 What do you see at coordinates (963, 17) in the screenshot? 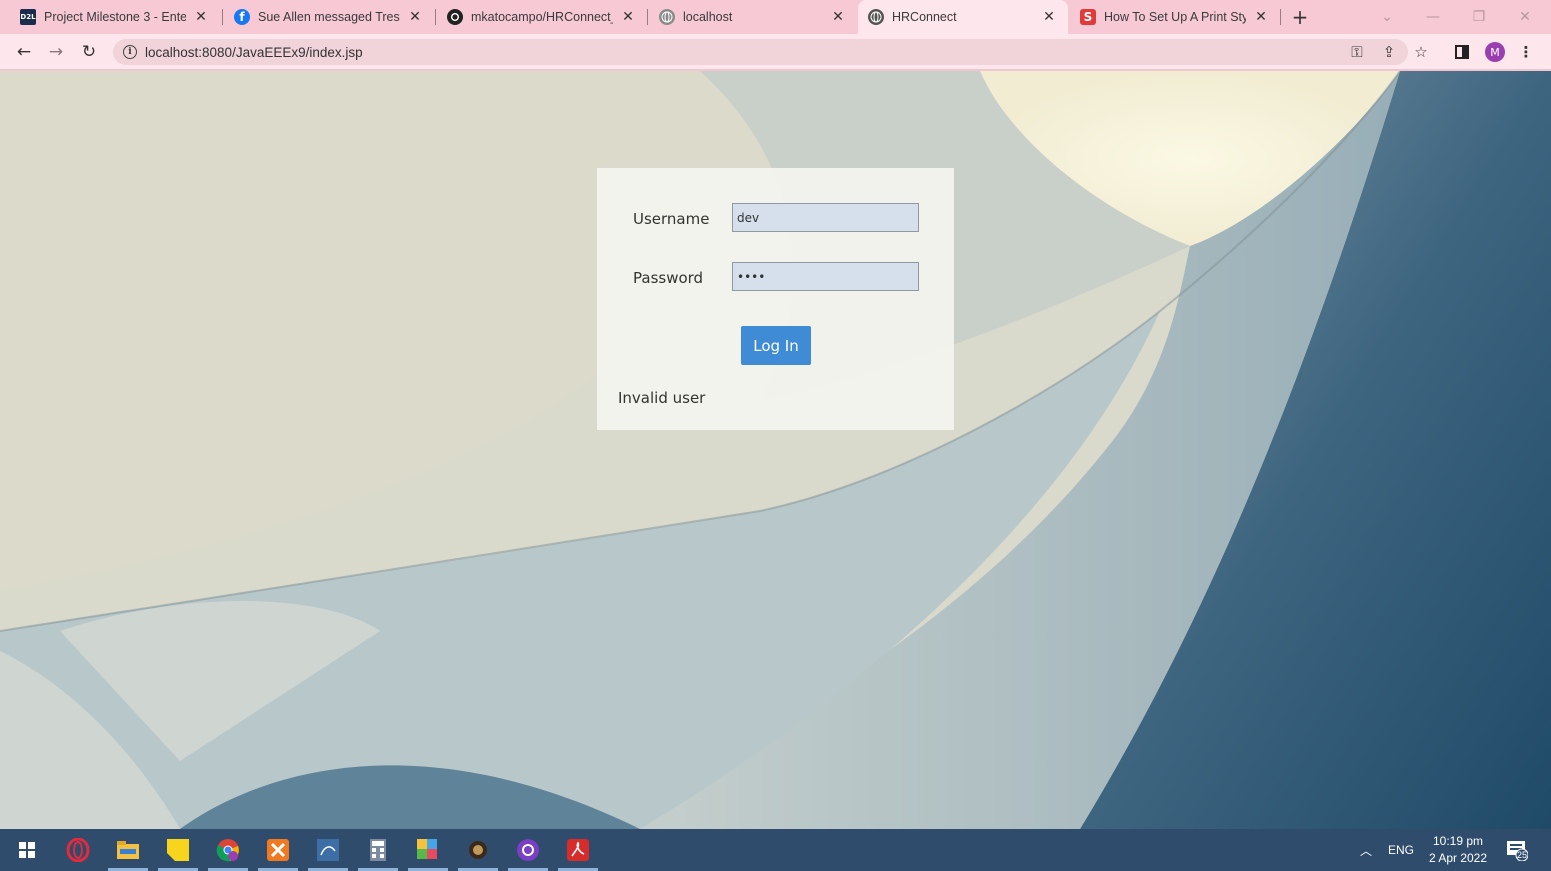
I see `tab-hrconnect: HRConnect ✕` at bounding box center [963, 17].